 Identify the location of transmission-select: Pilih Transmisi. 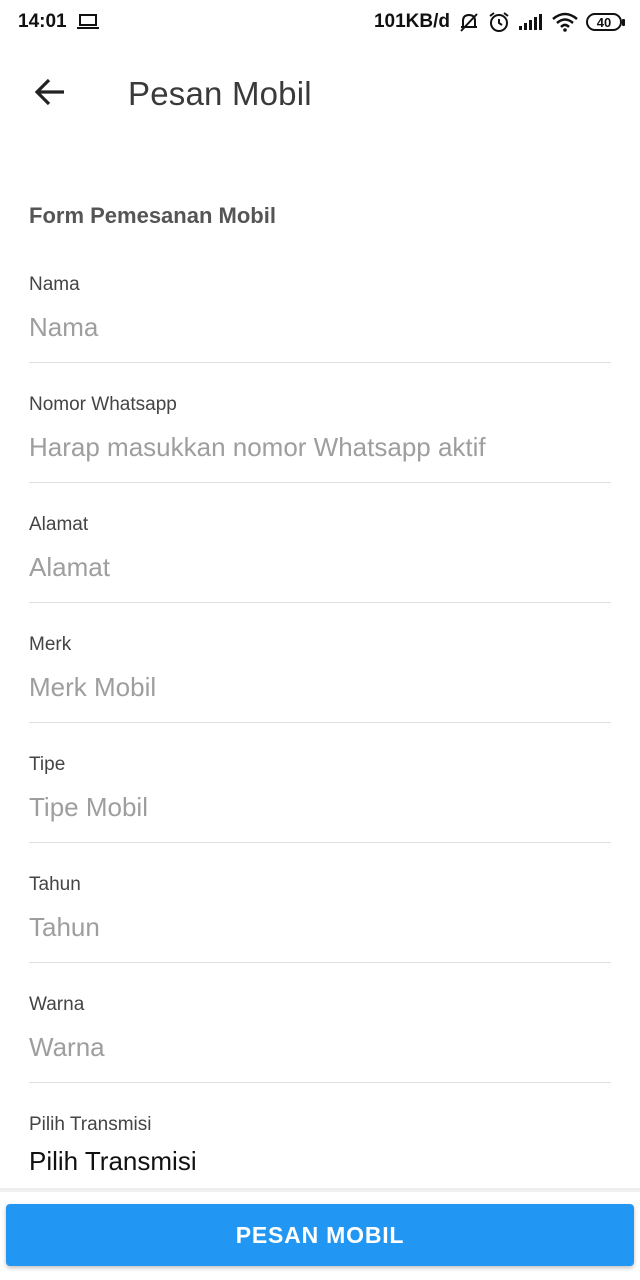
(113, 1161).